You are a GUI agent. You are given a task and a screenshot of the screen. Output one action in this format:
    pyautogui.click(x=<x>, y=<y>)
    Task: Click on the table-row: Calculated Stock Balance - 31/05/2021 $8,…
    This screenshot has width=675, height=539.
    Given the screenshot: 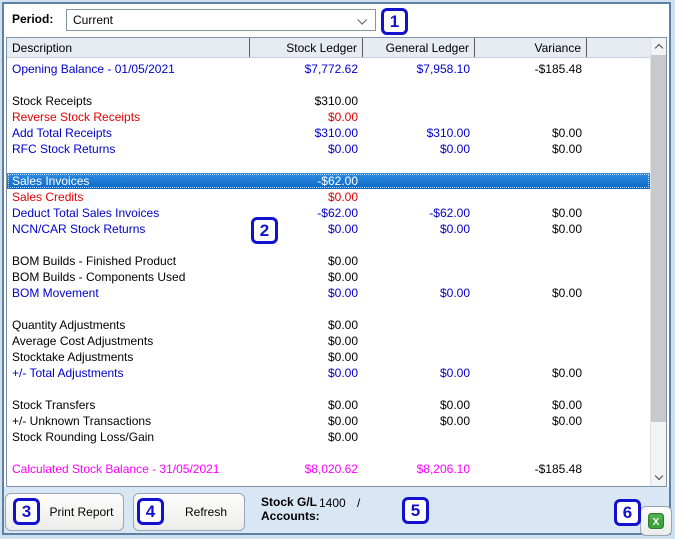 What is the action you would take?
    pyautogui.click(x=328, y=469)
    